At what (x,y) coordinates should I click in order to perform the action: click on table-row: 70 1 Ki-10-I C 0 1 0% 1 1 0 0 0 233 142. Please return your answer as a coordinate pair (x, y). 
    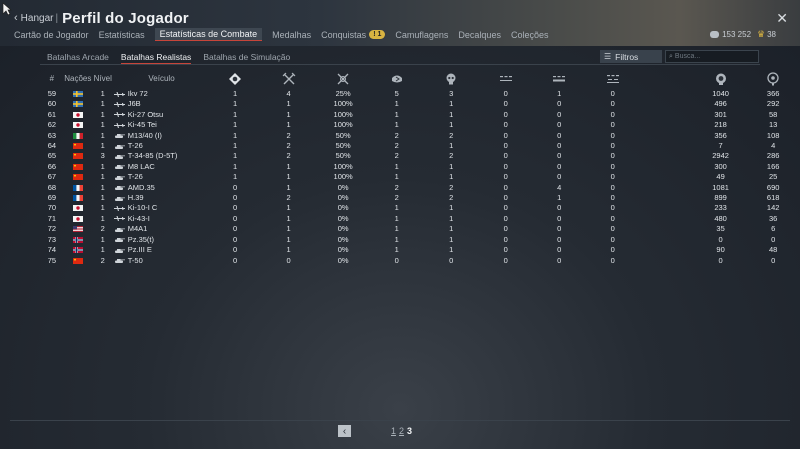
    Looking at the image, I should click on (420, 208).